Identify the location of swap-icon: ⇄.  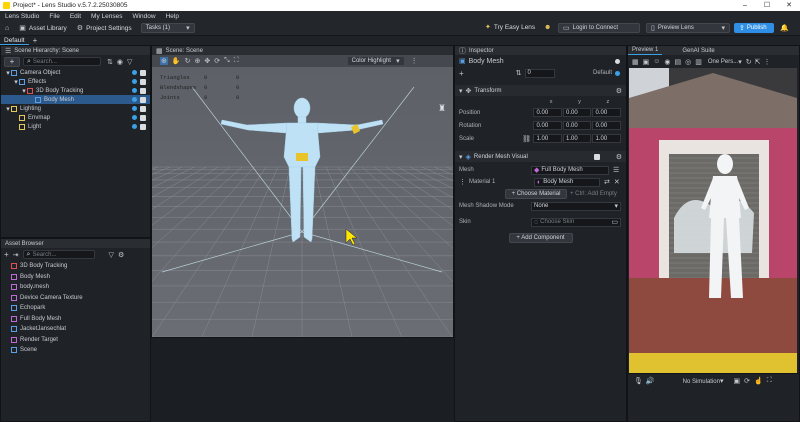
(607, 182).